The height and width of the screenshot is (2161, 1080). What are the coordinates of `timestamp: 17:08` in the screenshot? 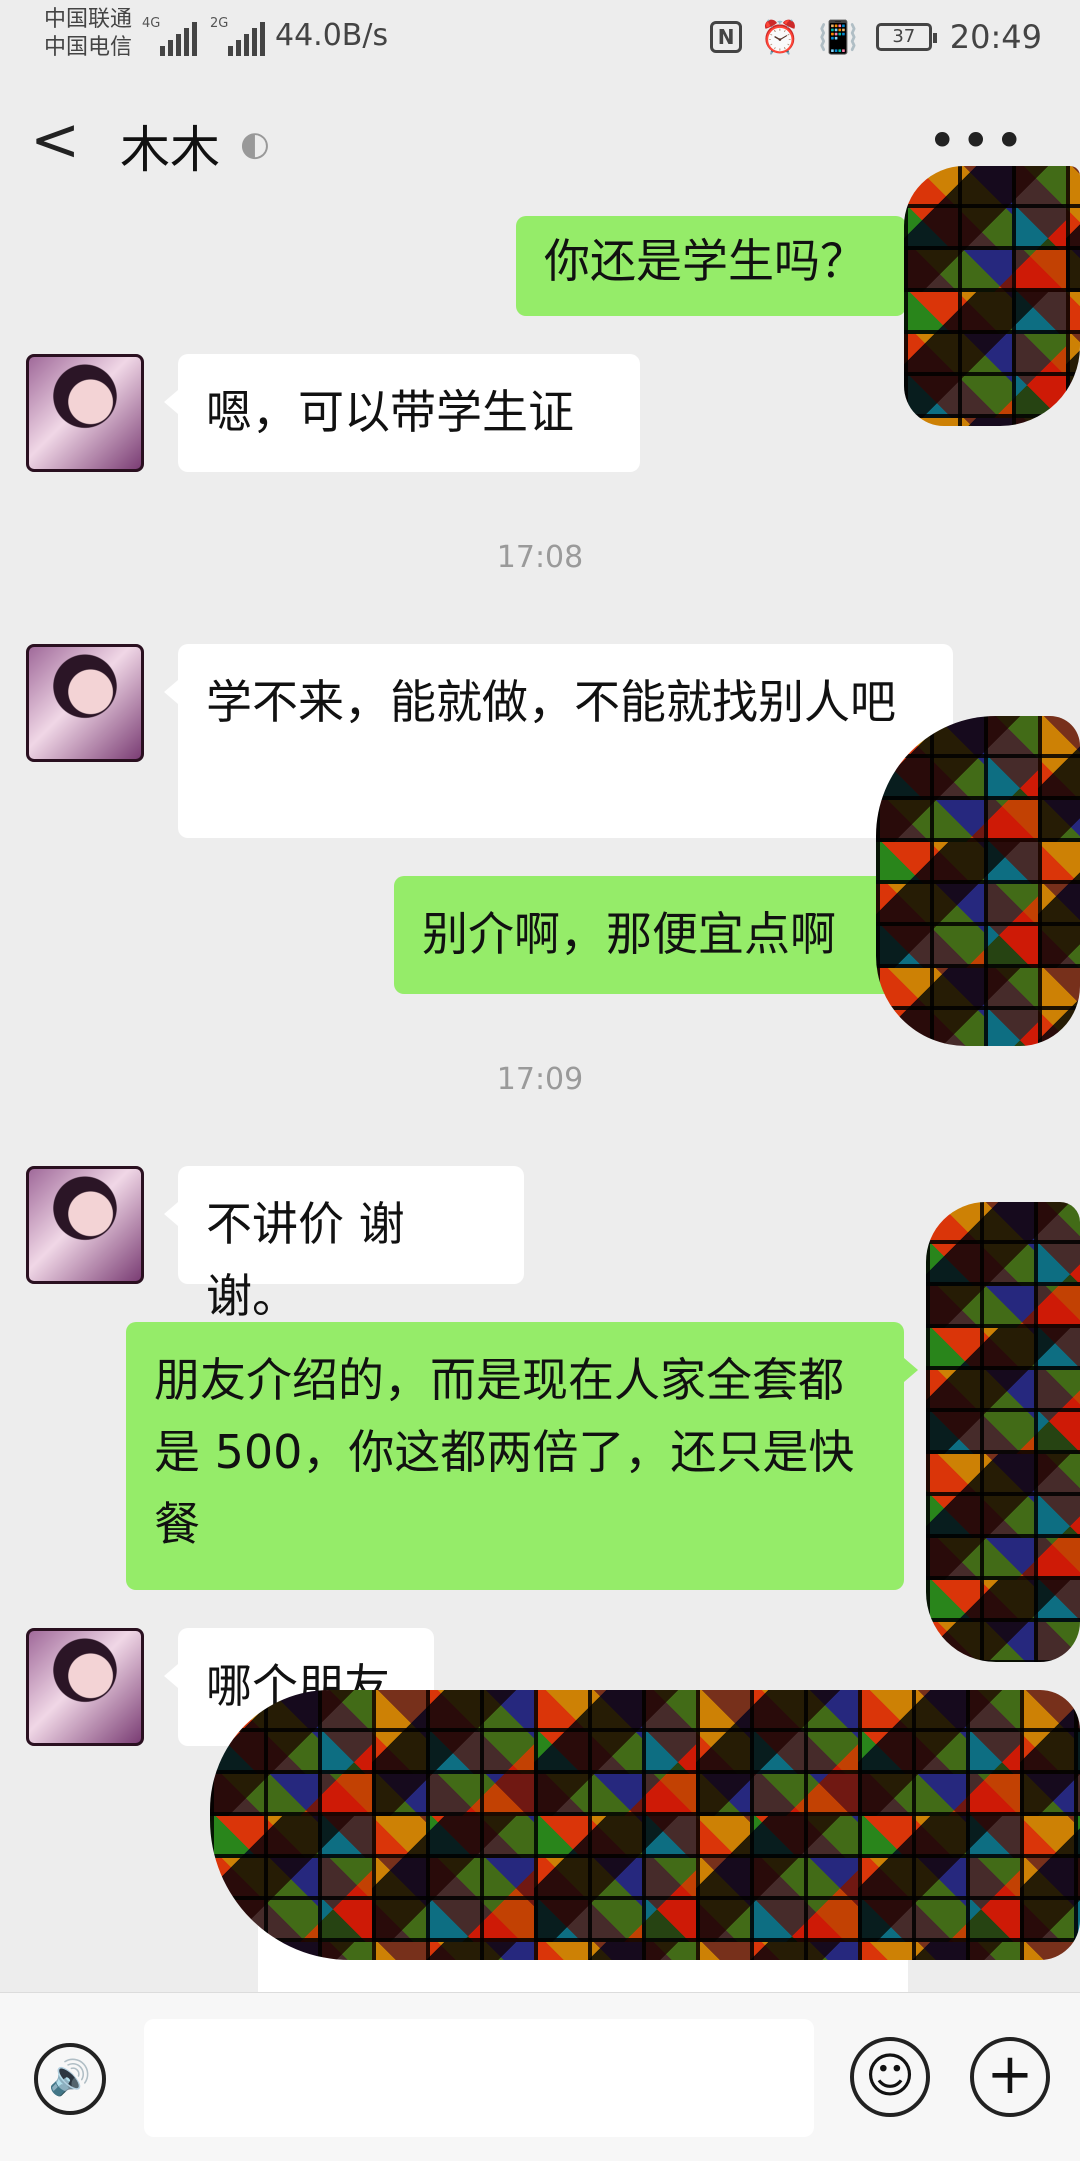 It's located at (540, 557).